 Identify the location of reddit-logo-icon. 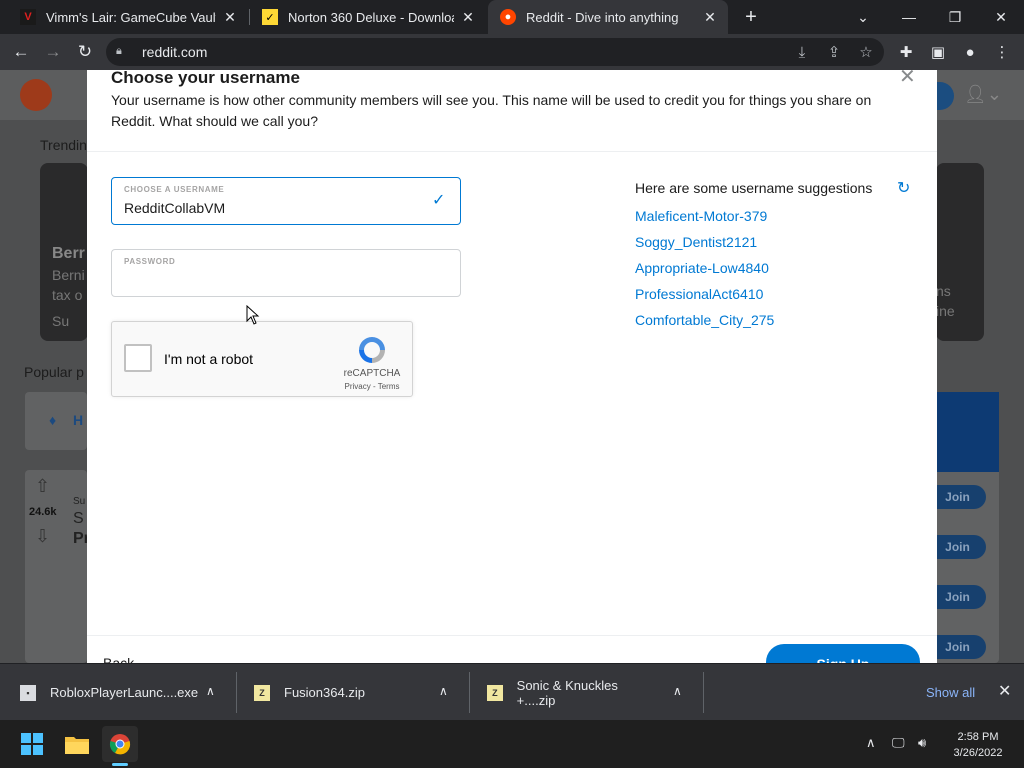
(36, 95).